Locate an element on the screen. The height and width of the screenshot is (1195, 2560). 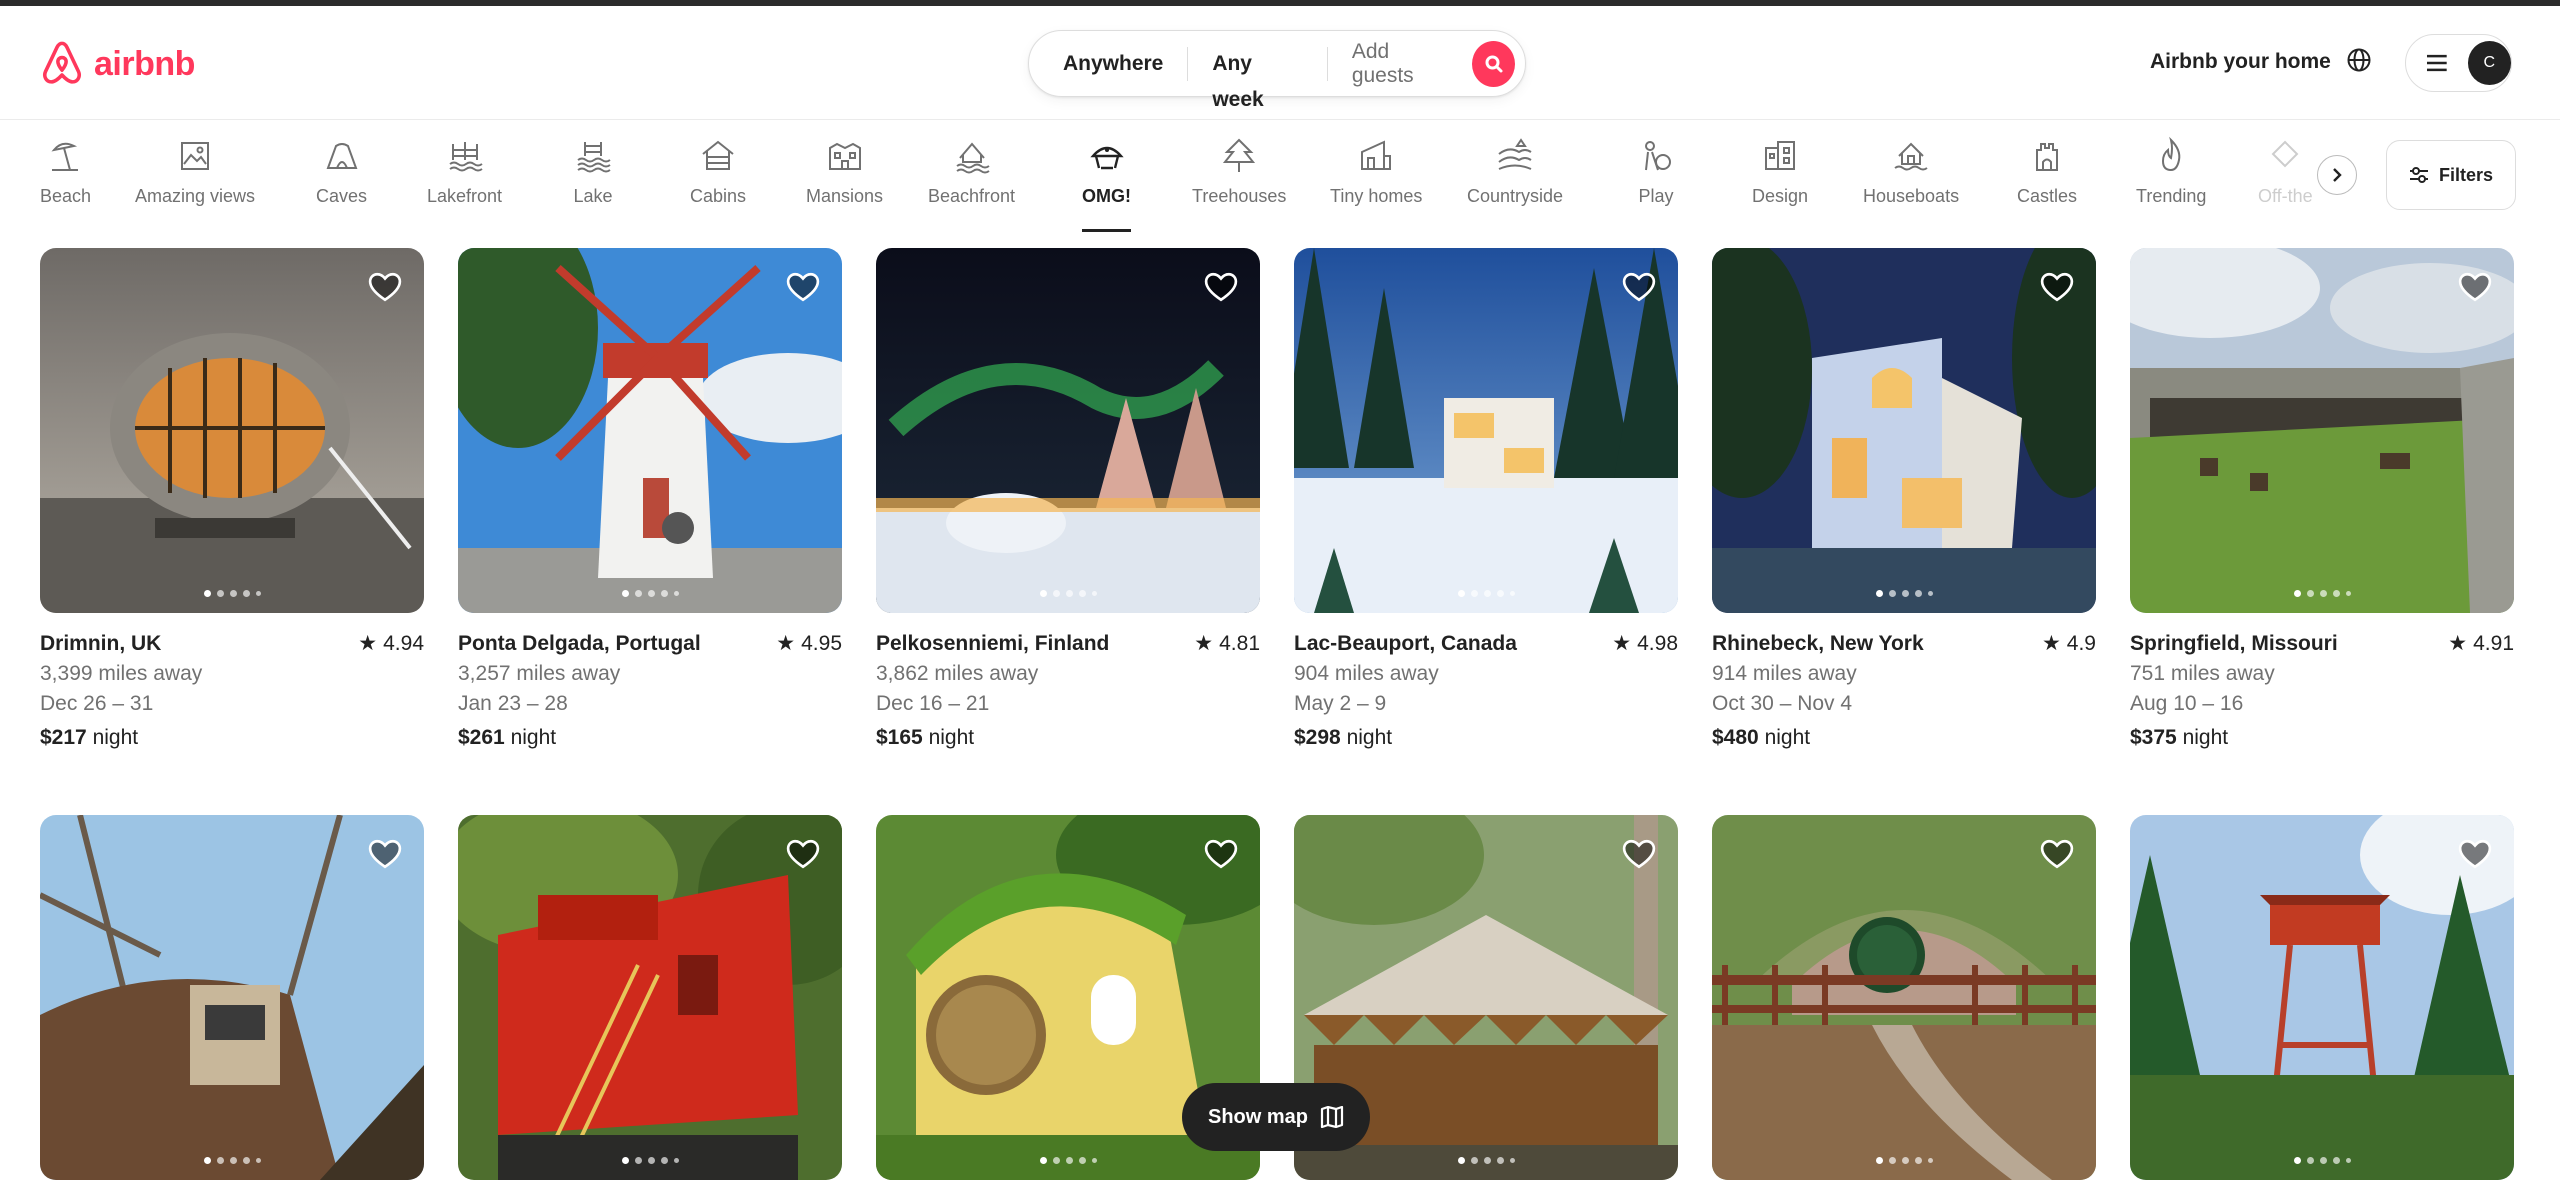
search-bar: Anywhere Any week Add guests is located at coordinates (1277, 70).